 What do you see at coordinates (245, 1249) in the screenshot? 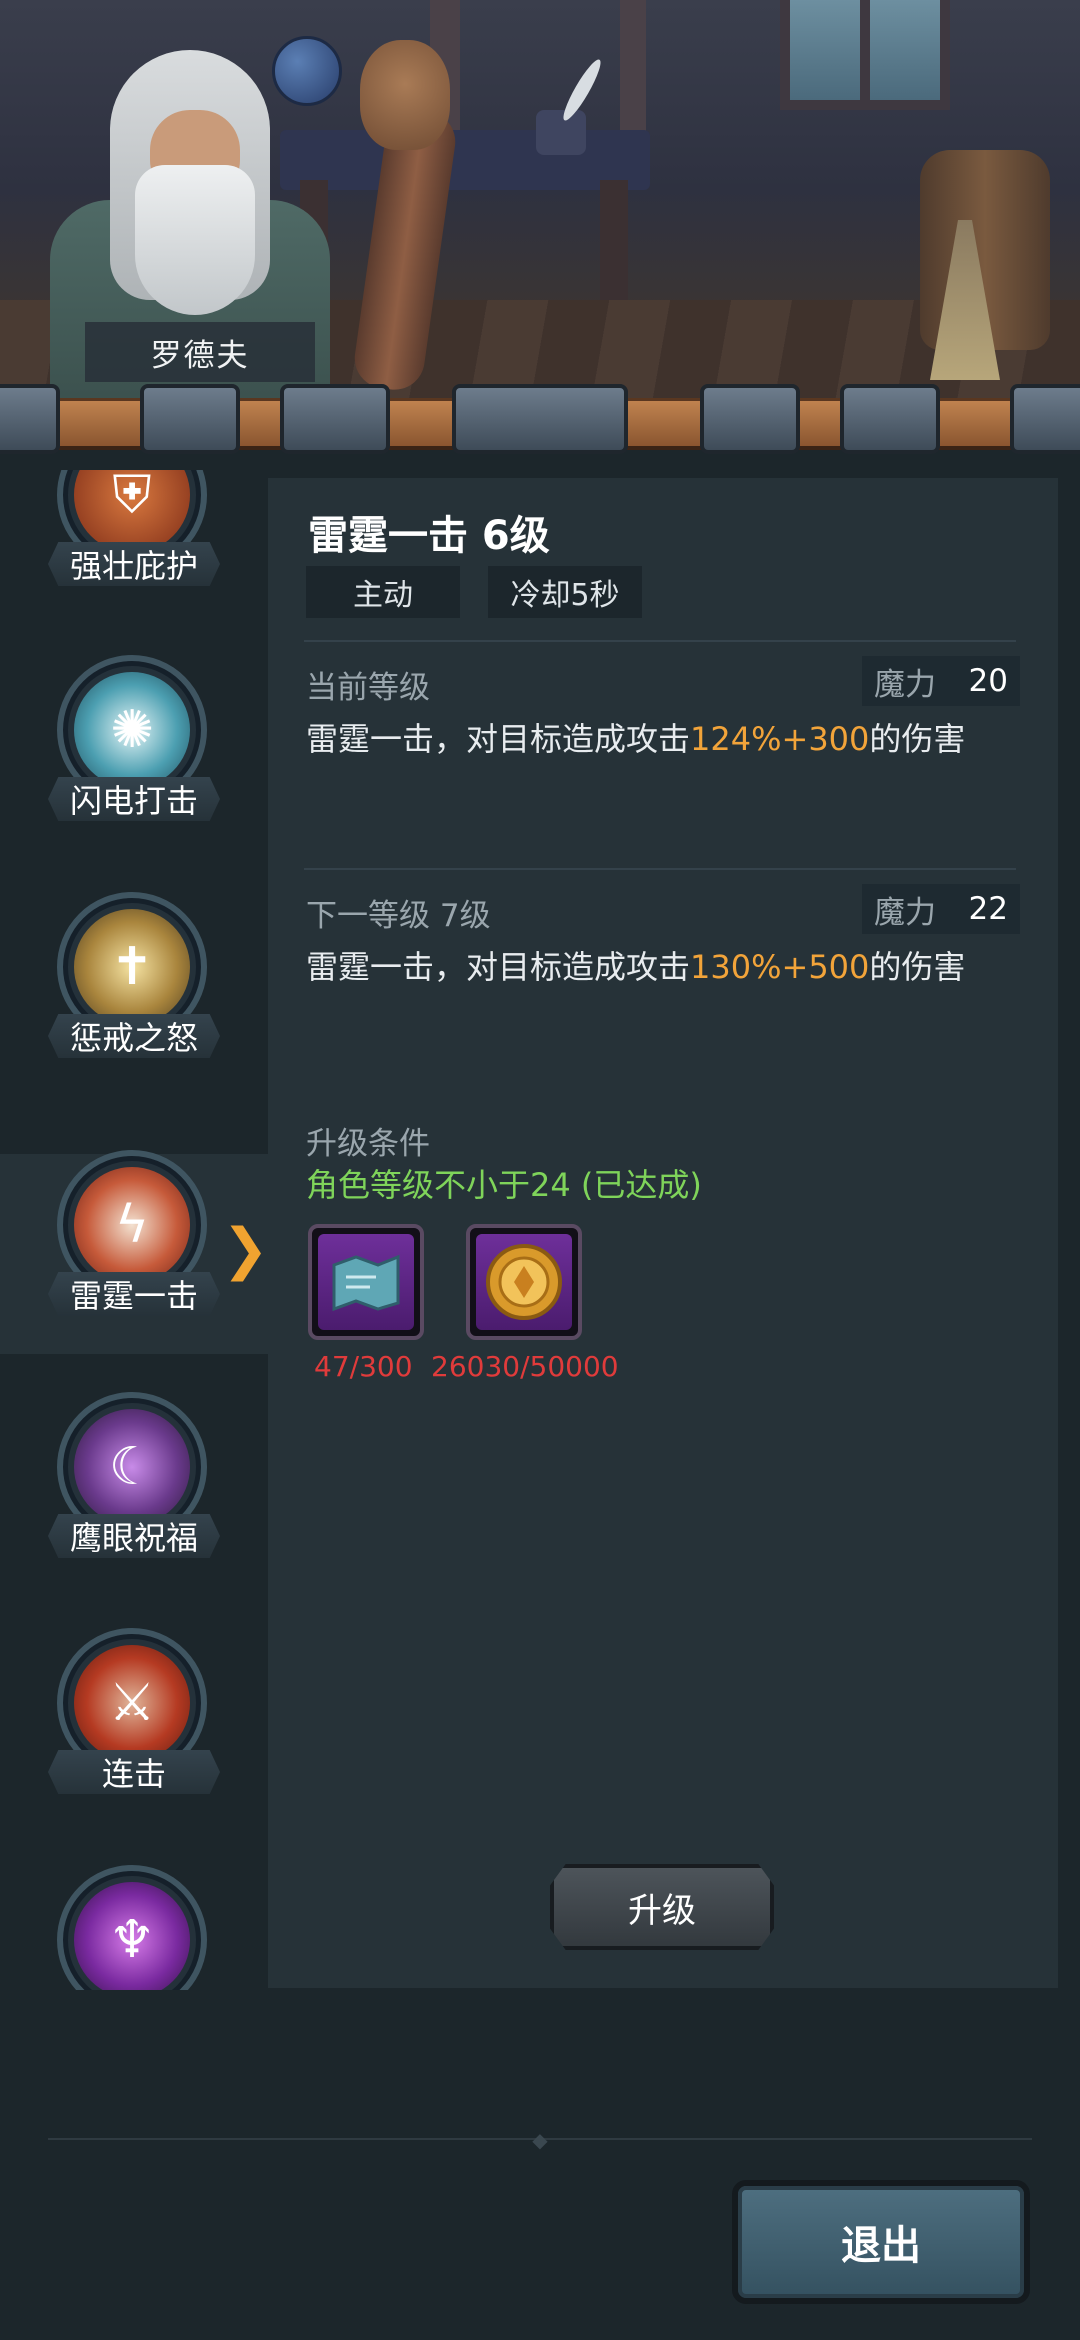
I see `selected-arrow-icon: ❯` at bounding box center [245, 1249].